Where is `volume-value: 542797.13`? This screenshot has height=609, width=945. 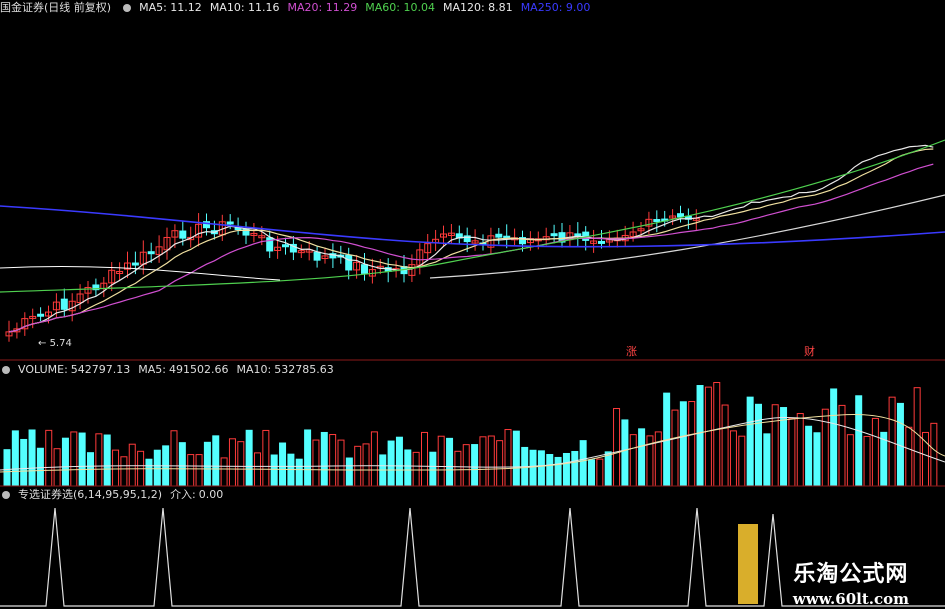 volume-value: 542797.13 is located at coordinates (100, 369).